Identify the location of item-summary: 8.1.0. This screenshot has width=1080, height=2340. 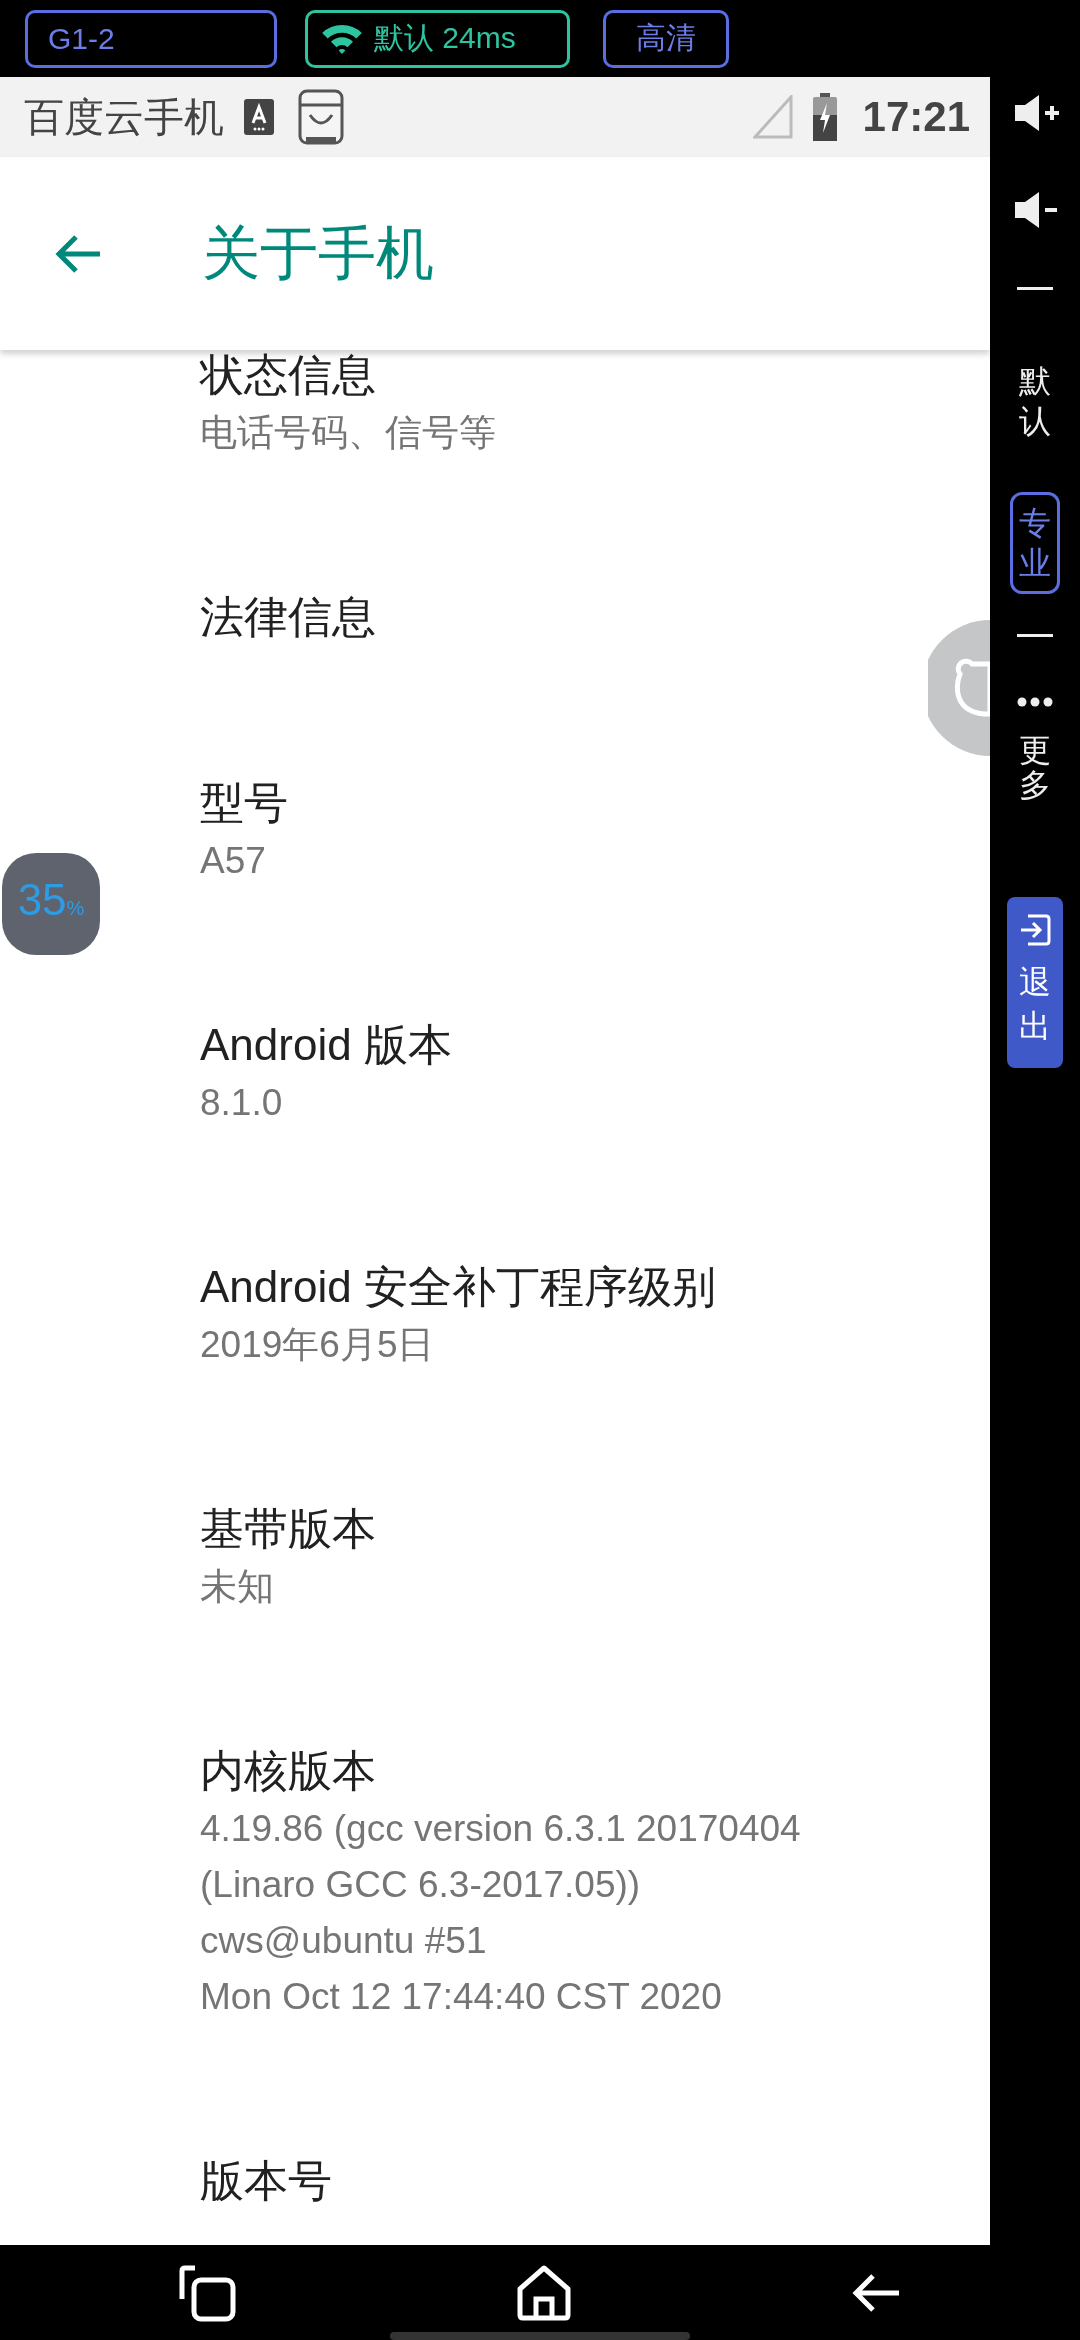
(242, 1103).